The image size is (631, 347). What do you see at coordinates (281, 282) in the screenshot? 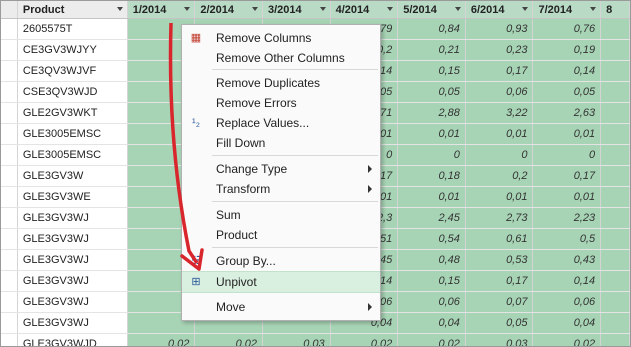
I see `menu-item-unpivot: ⊞ Unpivot` at bounding box center [281, 282].